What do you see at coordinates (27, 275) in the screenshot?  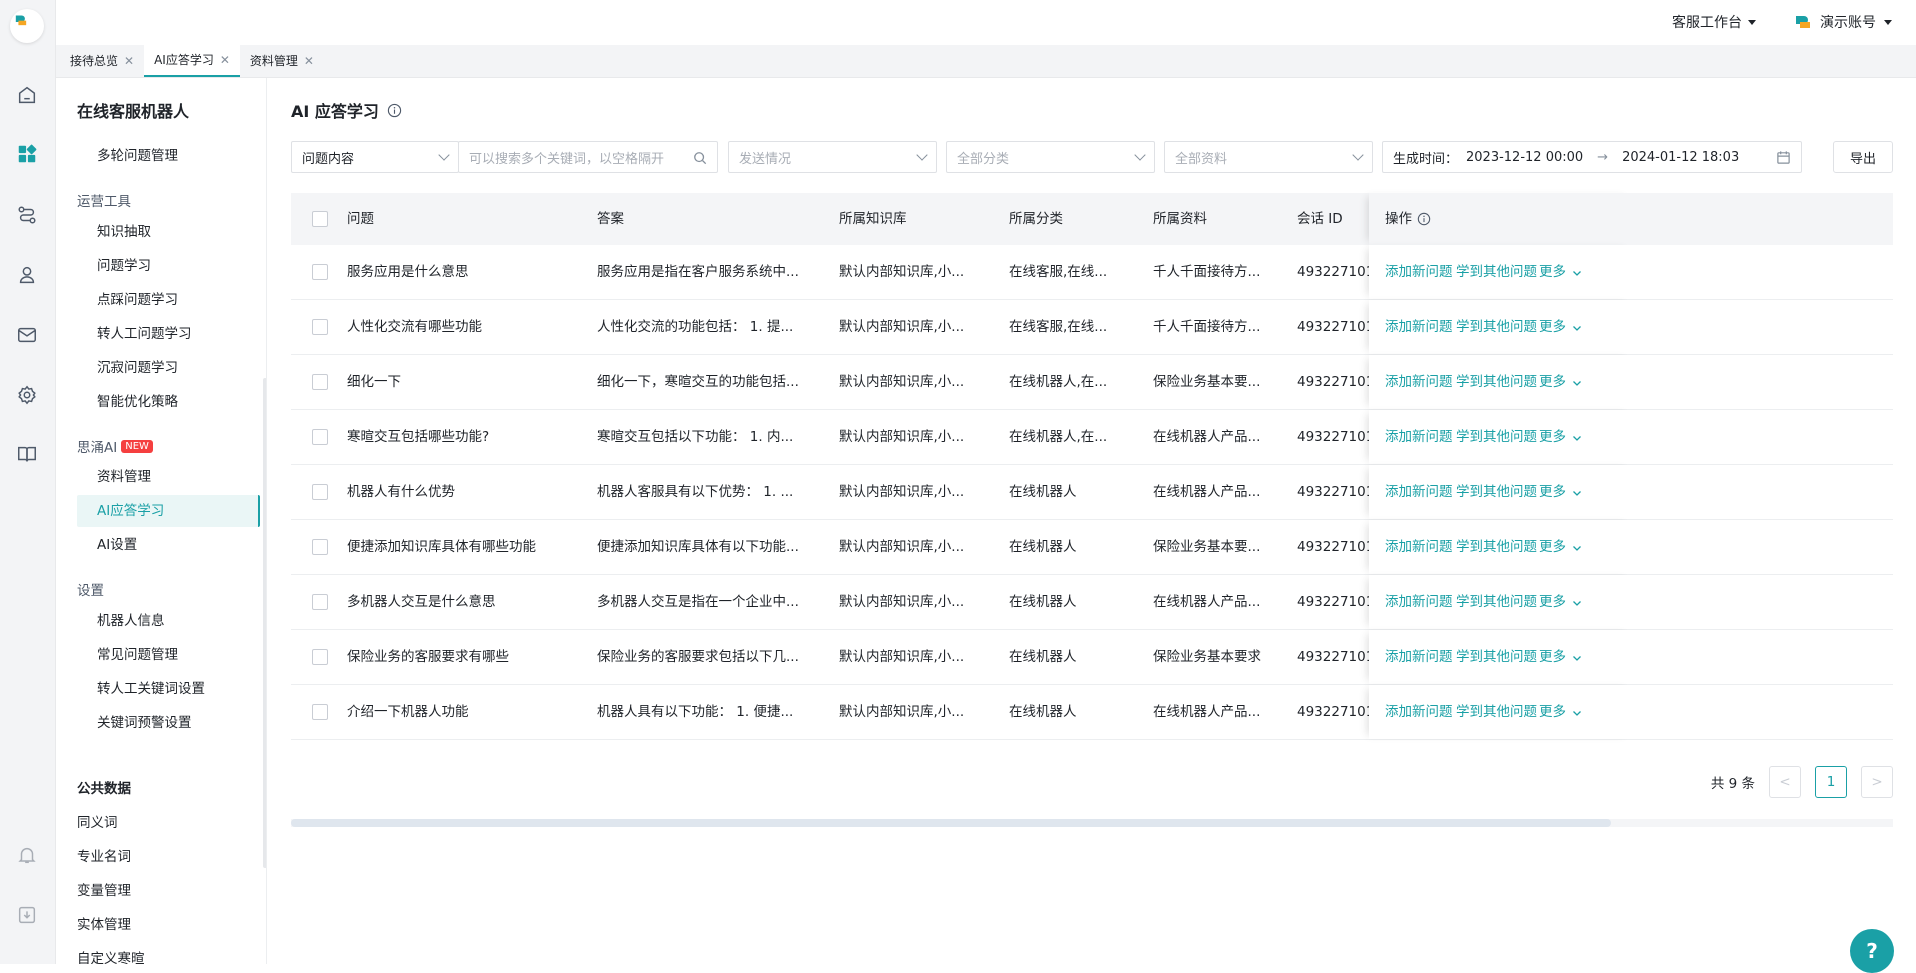 I see `user-icon` at bounding box center [27, 275].